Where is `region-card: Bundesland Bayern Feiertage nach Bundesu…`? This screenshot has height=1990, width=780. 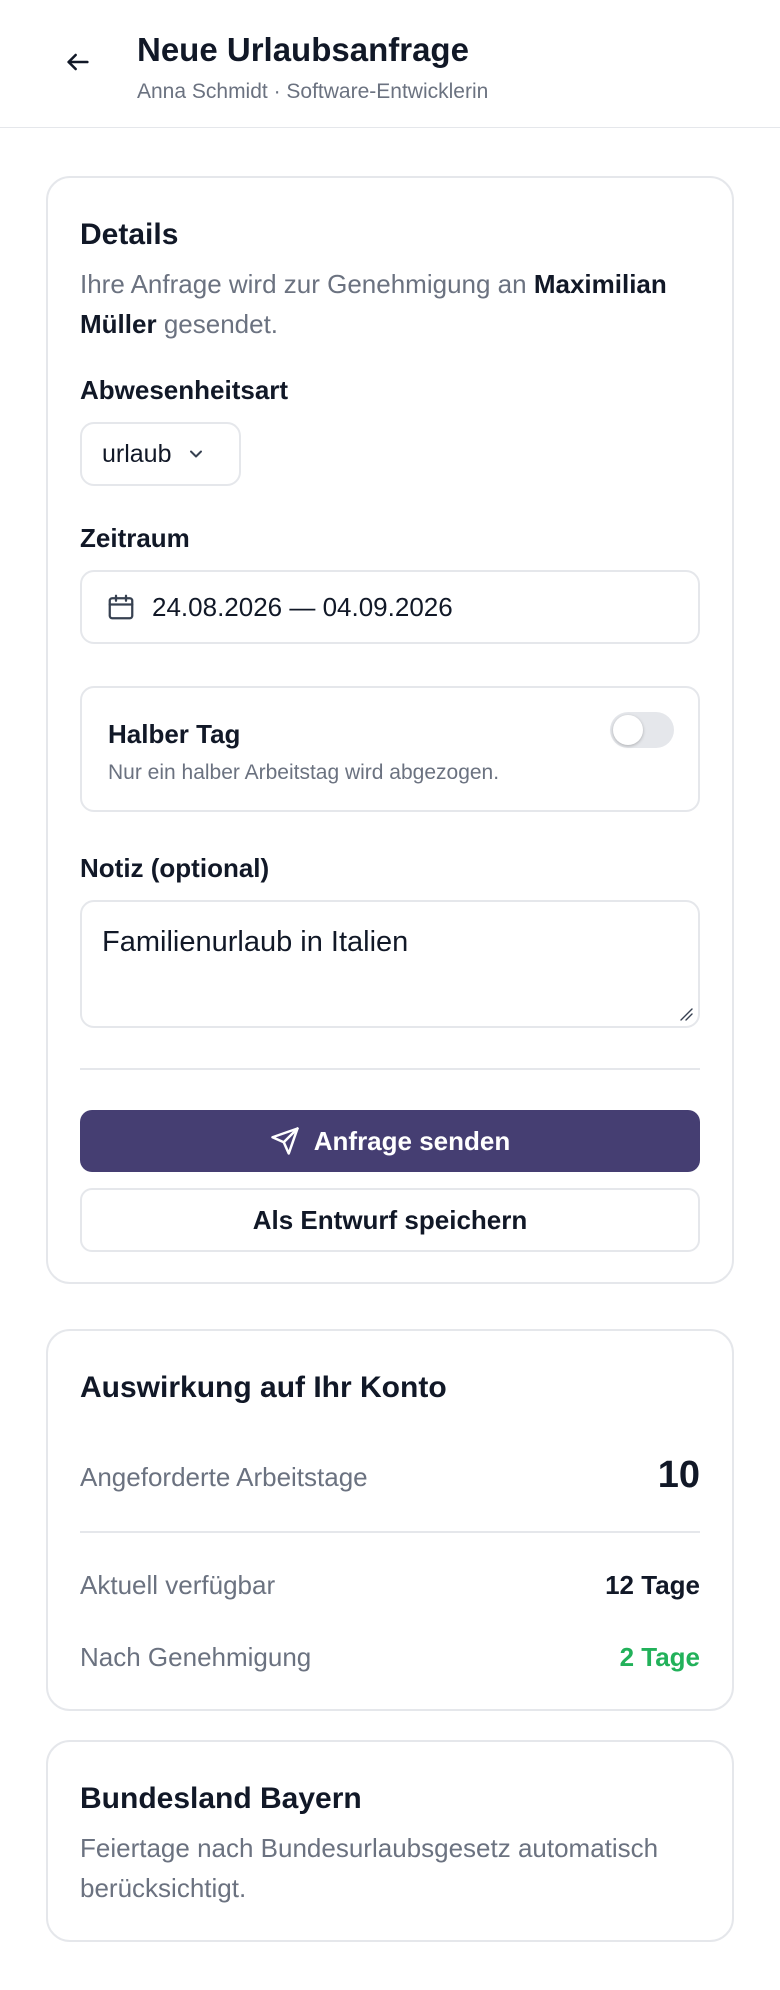 region-card: Bundesland Bayern Feiertage nach Bundesu… is located at coordinates (390, 1841).